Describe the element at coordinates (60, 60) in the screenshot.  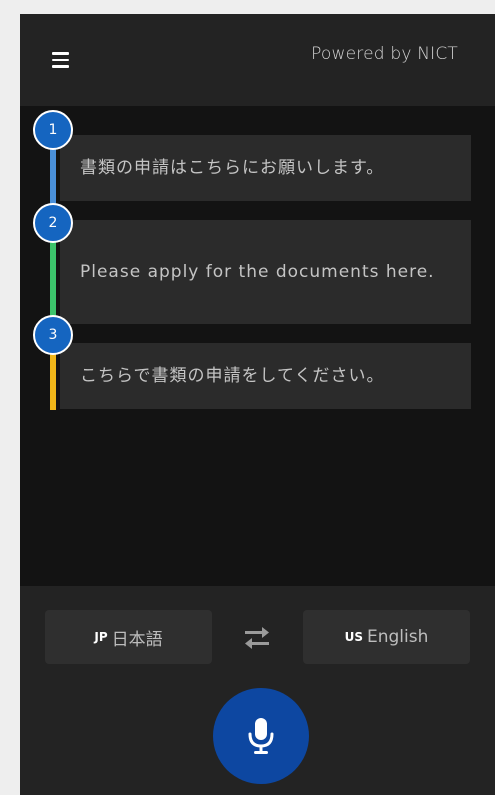
I see `hamburger-menu-icon` at that location.